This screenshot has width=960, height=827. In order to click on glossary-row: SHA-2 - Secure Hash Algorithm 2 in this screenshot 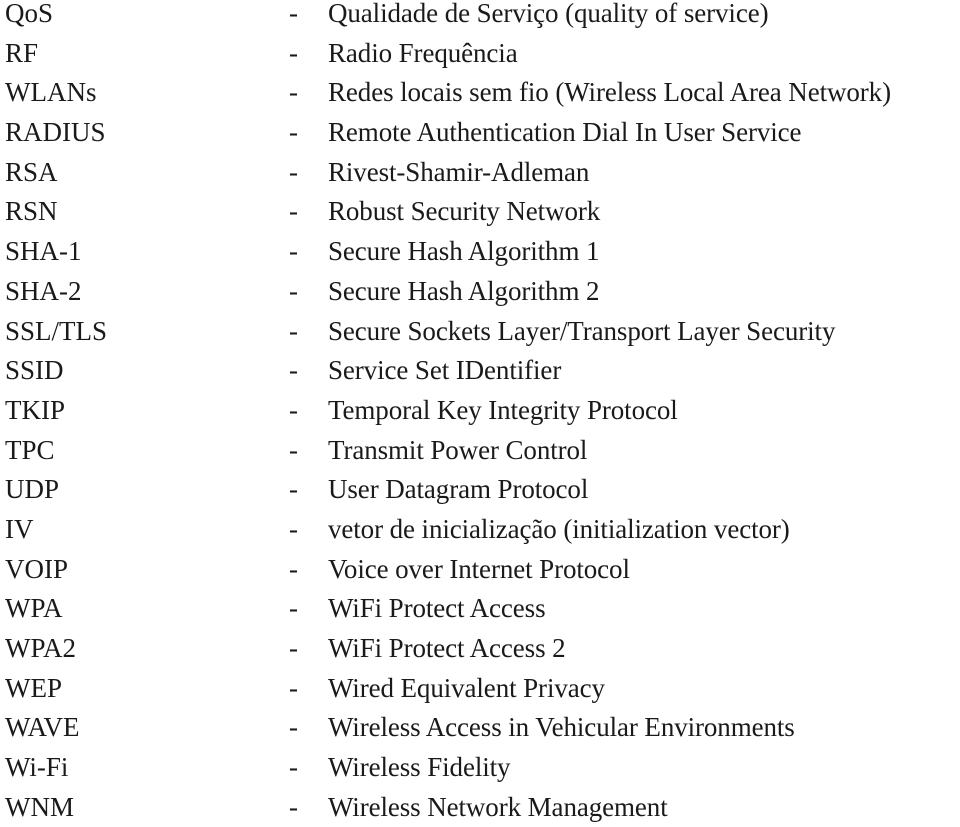, I will do `click(480, 292)`.